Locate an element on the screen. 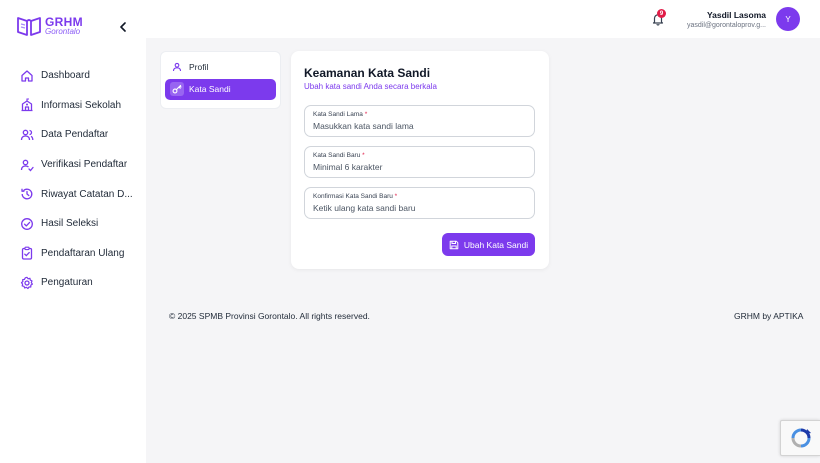 The height and width of the screenshot is (463, 820). confirm-password-input is located at coordinates (419, 208).